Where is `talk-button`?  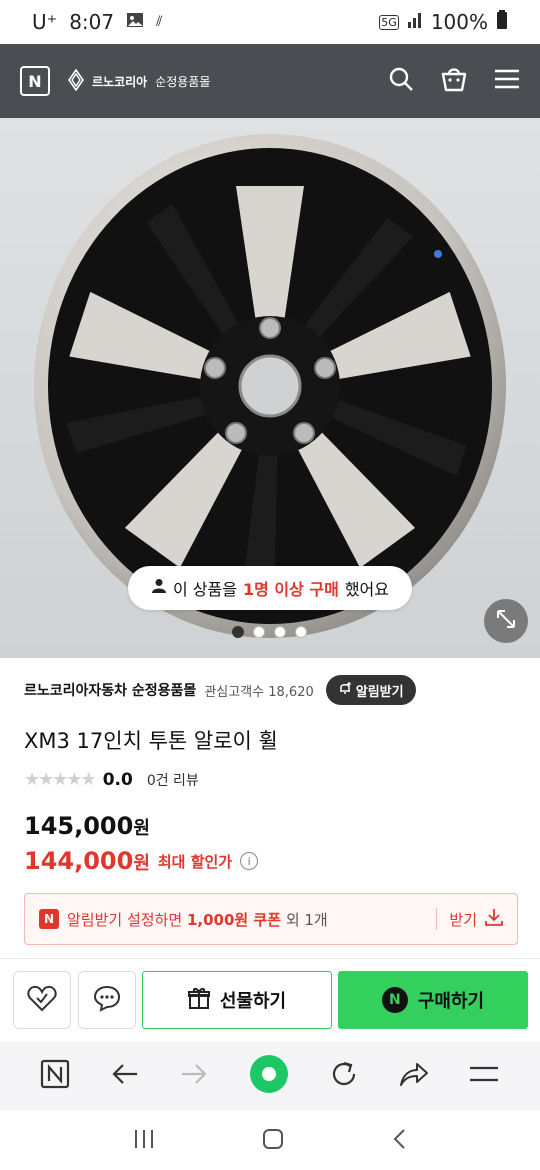 talk-button is located at coordinates (107, 1000).